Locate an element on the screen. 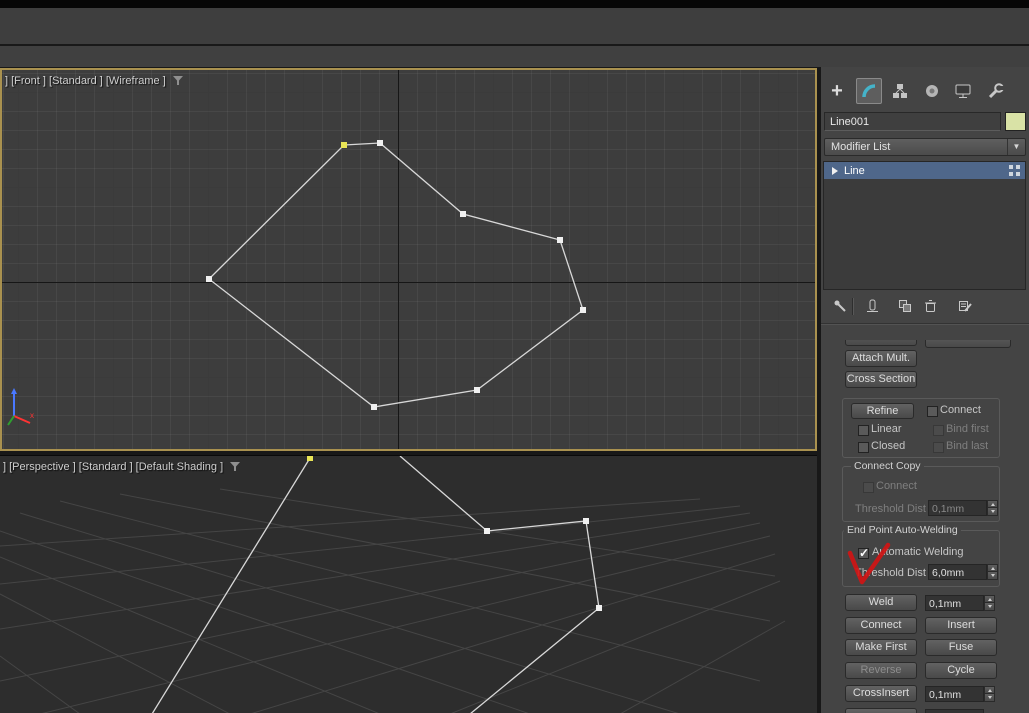 Image resolution: width=1029 pixels, height=713 pixels. cross-insert-field: 0,1mm is located at coordinates (954, 694).